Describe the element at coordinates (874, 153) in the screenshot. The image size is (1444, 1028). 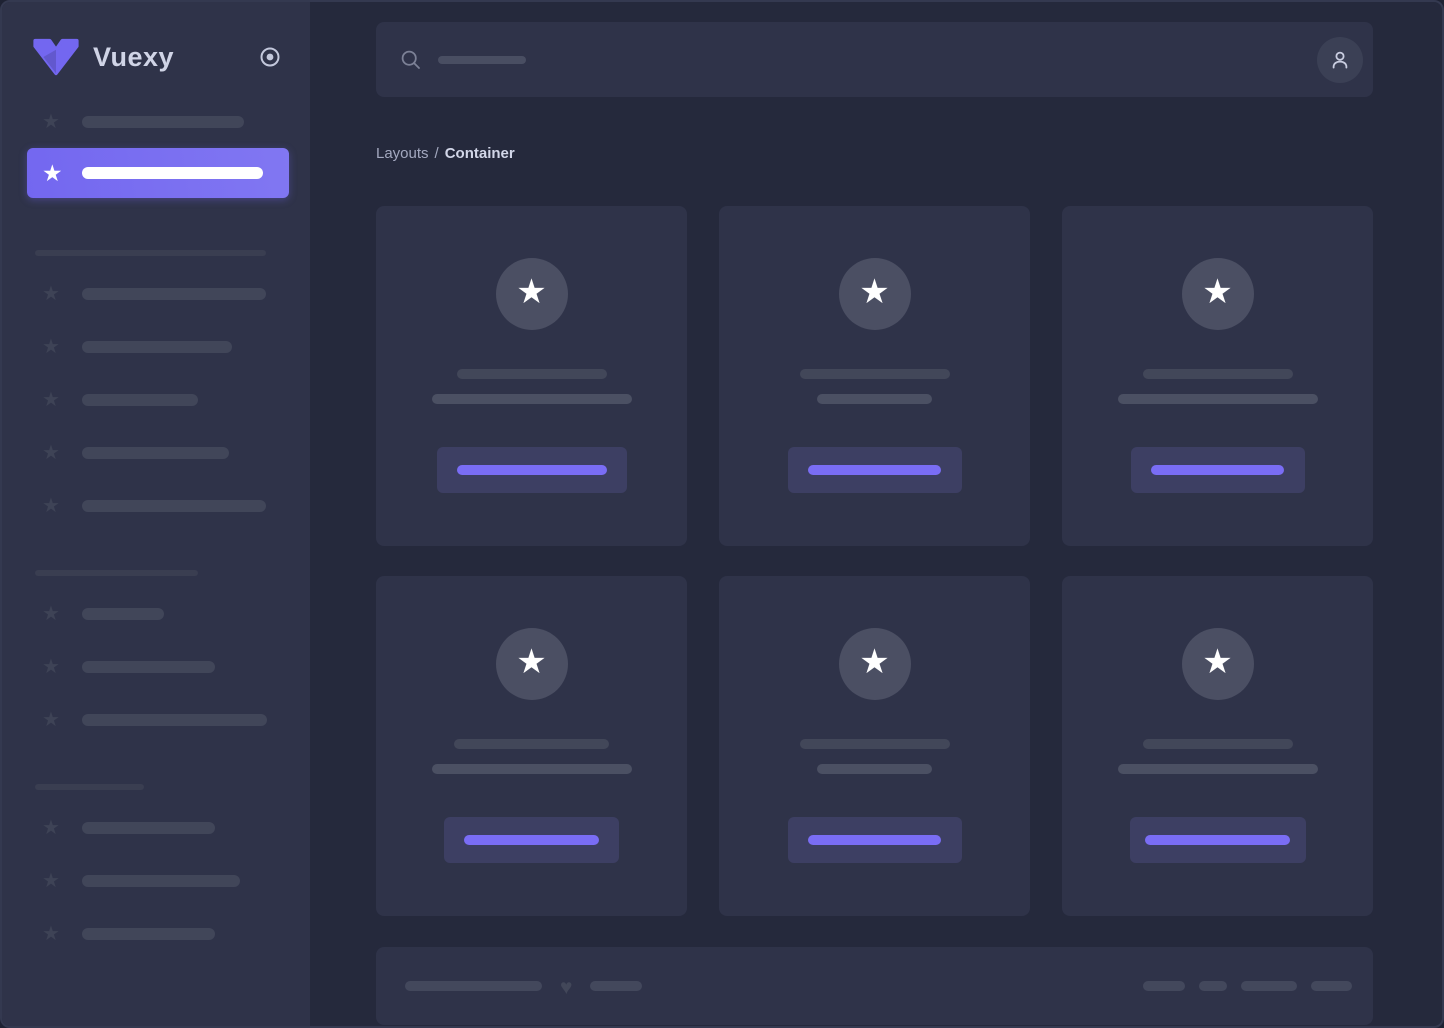
I see `breadcrumb: Layouts / Container` at that location.